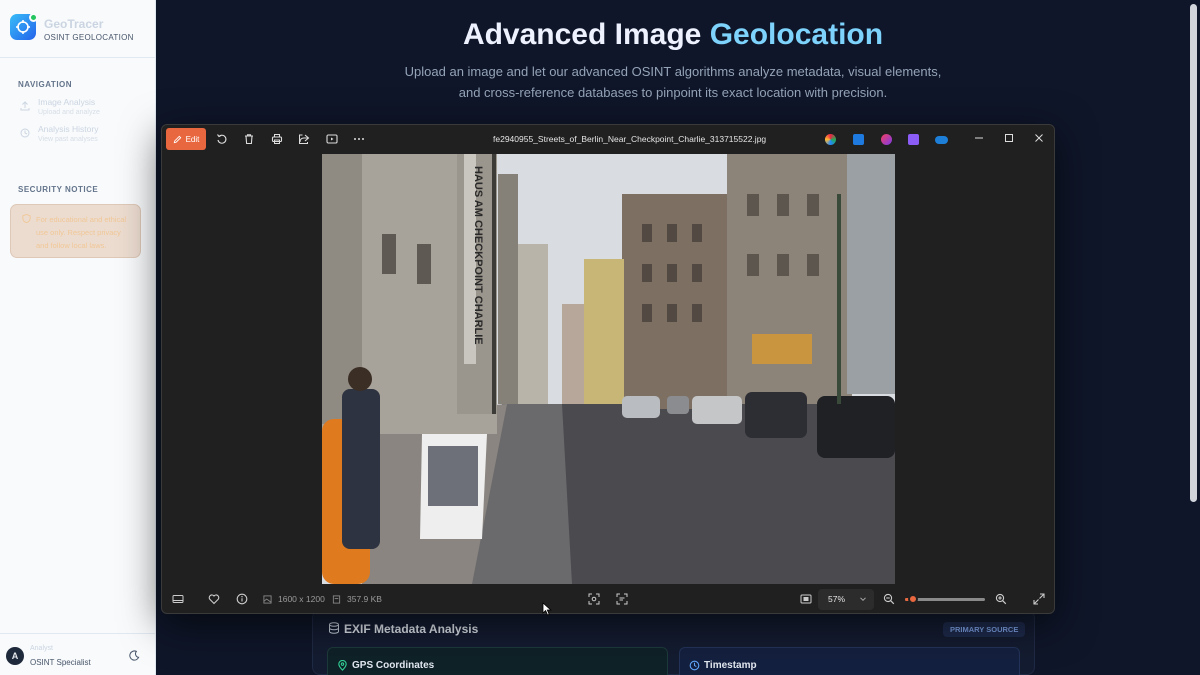 This screenshot has width=1200, height=675. I want to click on rotate-icon, so click(222, 139).